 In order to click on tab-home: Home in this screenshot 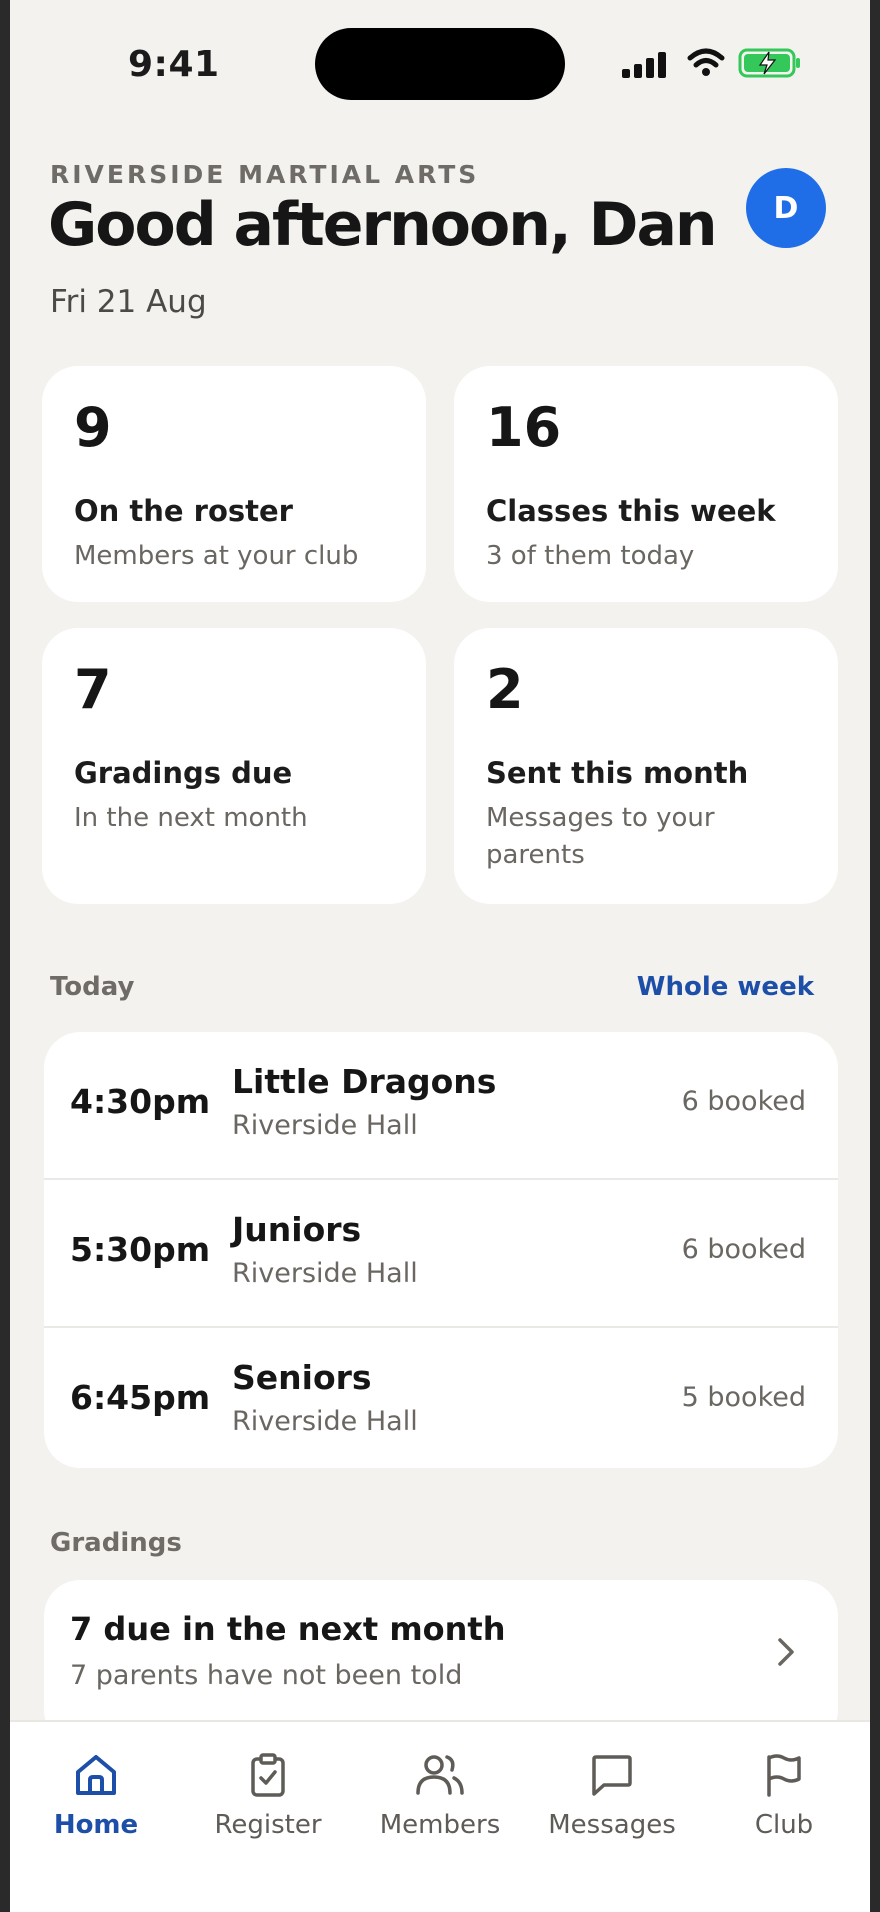, I will do `click(96, 1793)`.